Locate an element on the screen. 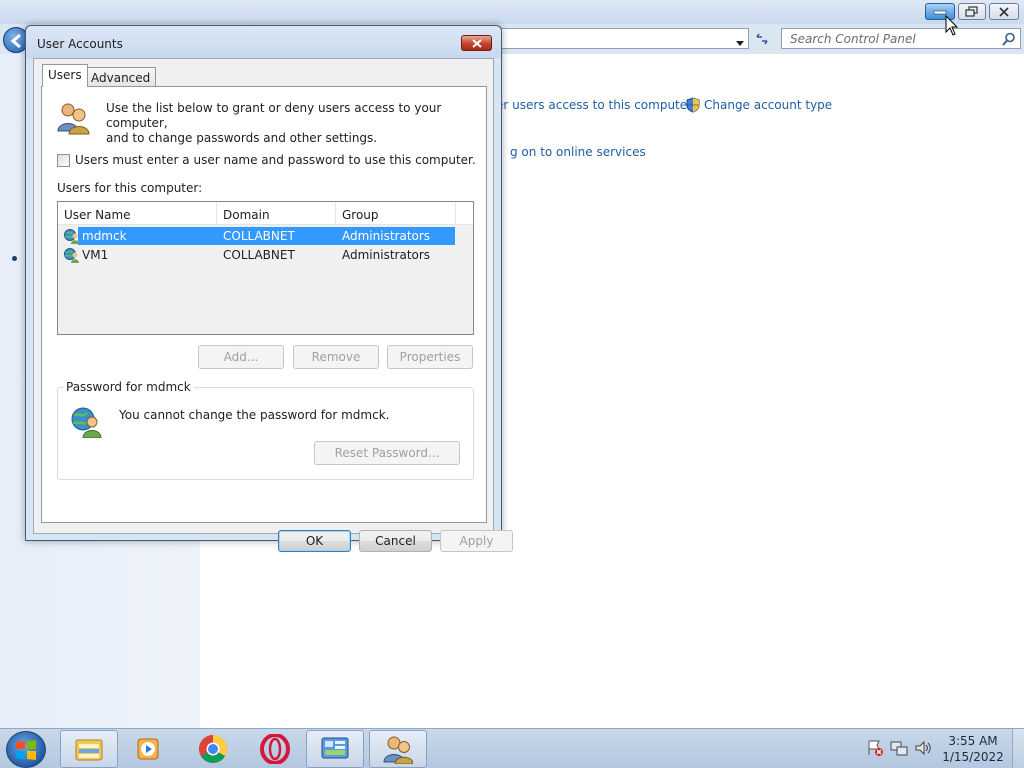 This screenshot has width=1024, height=768. close-window-button is located at coordinates (1004, 11).